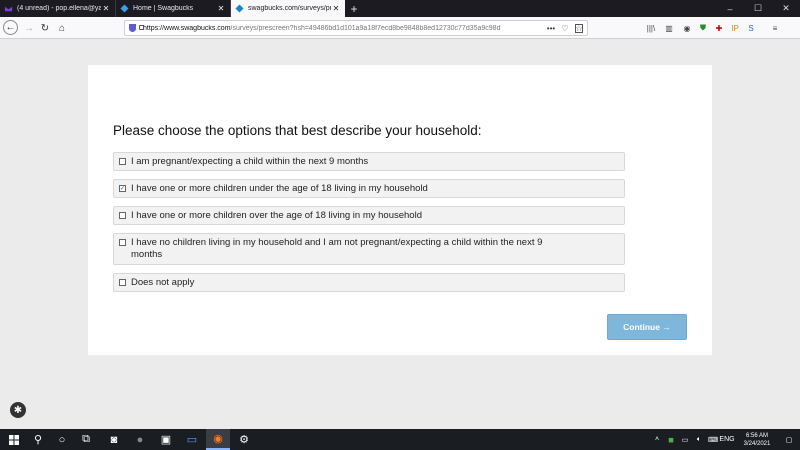 The width and height of the screenshot is (800, 450). Describe the element at coordinates (114, 439) in the screenshot. I see `camera-app-icon: ◙` at that location.